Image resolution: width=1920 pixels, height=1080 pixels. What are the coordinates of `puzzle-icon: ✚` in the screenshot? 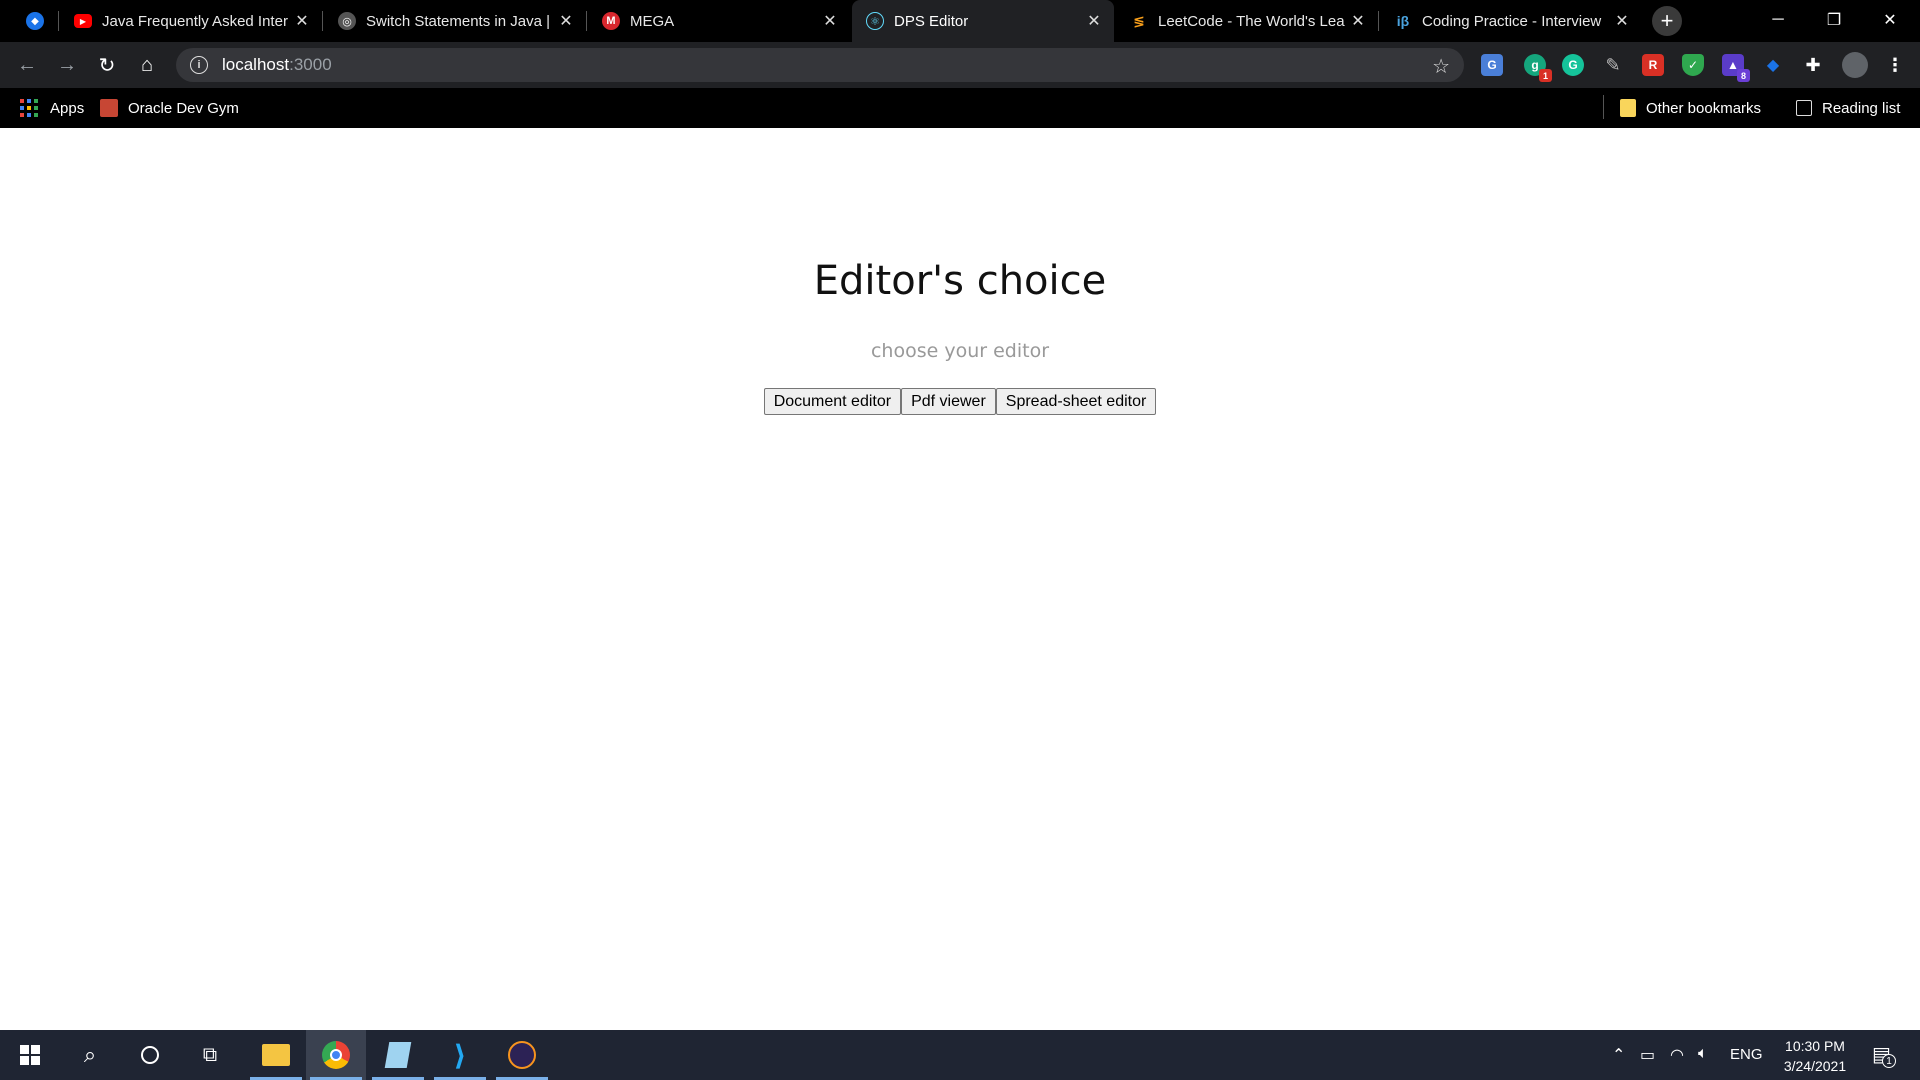 It's located at (1813, 65).